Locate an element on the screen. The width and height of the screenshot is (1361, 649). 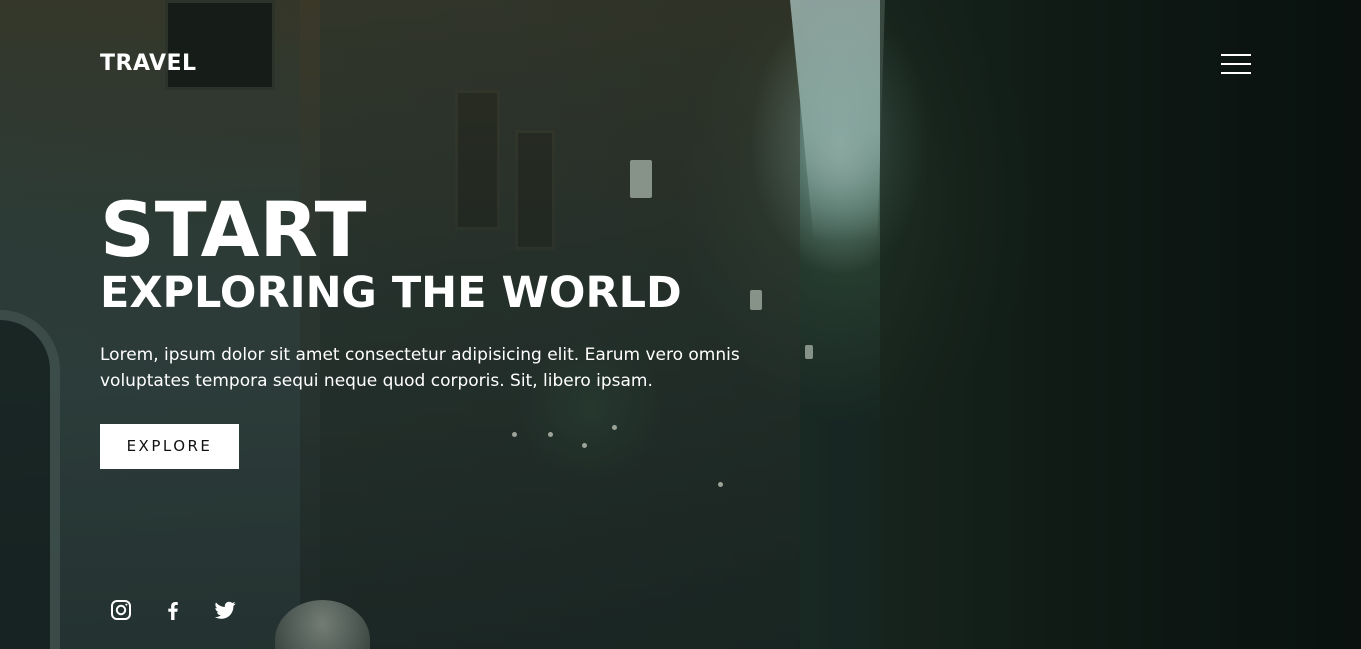
explore-button: EXPLORE is located at coordinates (169, 446).